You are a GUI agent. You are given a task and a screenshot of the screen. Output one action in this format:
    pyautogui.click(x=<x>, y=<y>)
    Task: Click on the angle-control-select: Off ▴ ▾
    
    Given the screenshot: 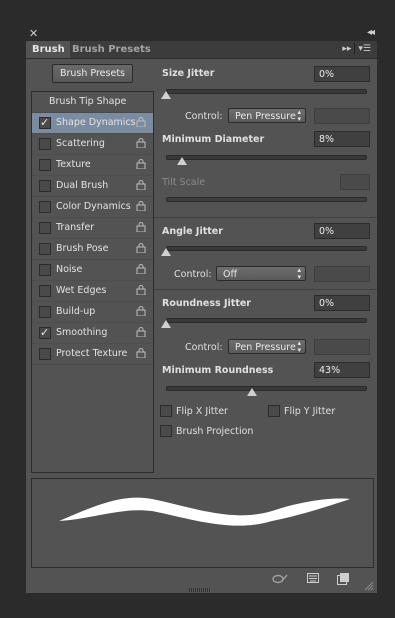 What is the action you would take?
    pyautogui.click(x=261, y=273)
    